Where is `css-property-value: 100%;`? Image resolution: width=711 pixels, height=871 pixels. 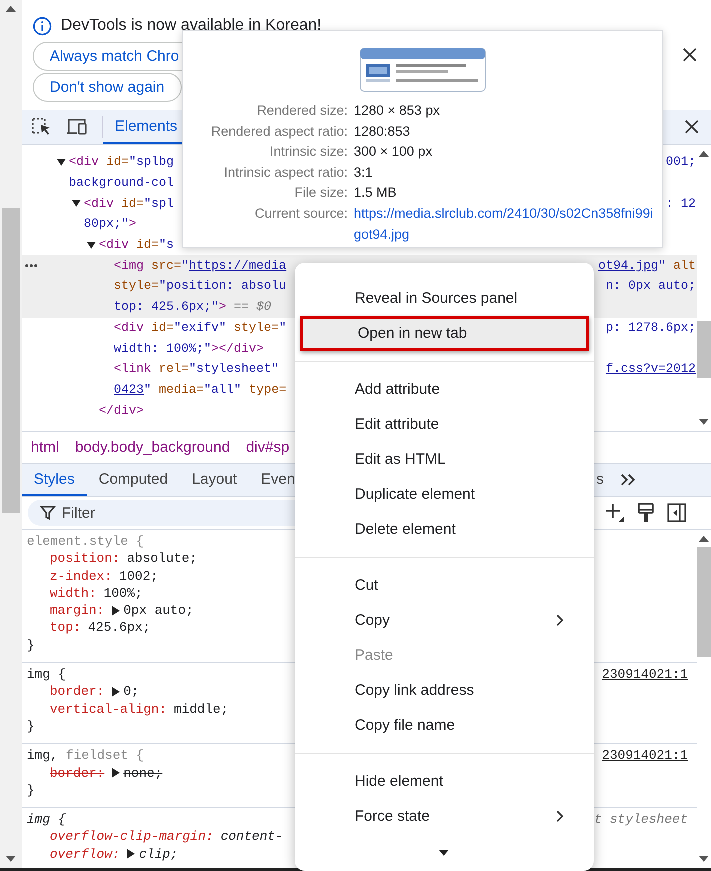
css-property-value: 100%; is located at coordinates (123, 593).